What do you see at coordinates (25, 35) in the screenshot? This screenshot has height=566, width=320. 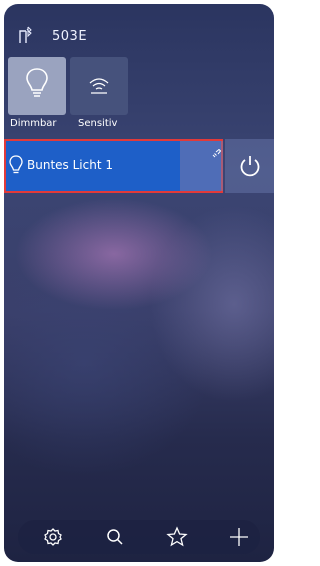 I see `room-door-bluetooth-icon` at bounding box center [25, 35].